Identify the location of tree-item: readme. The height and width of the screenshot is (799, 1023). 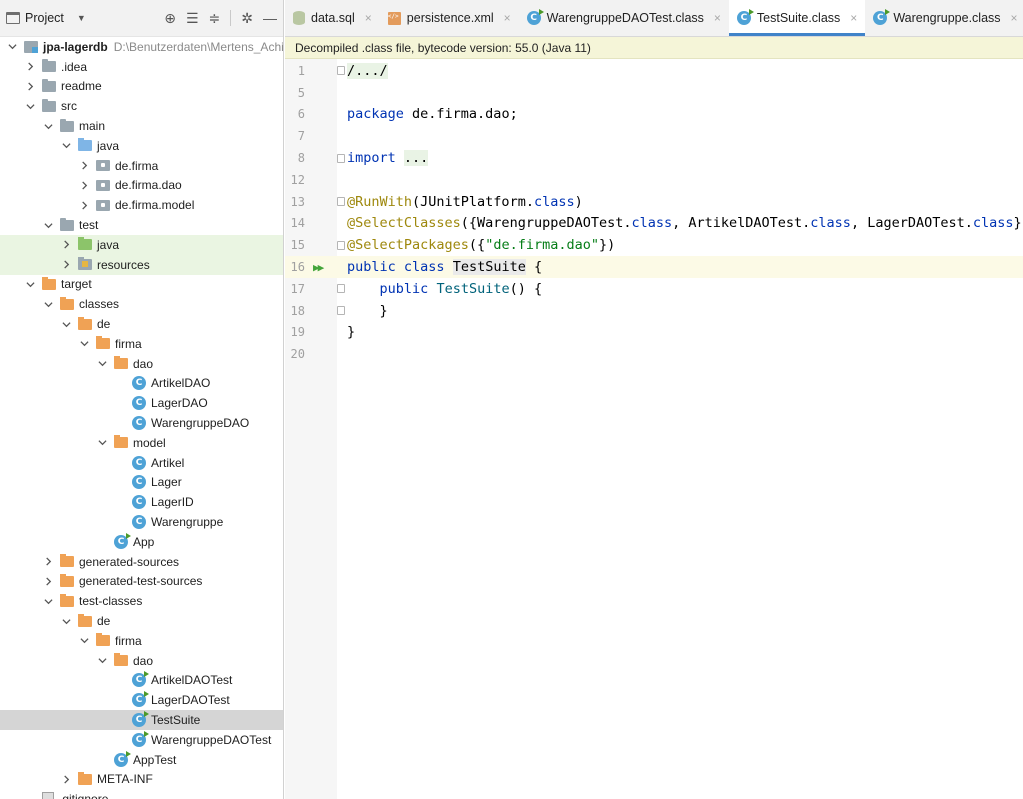
(141, 87).